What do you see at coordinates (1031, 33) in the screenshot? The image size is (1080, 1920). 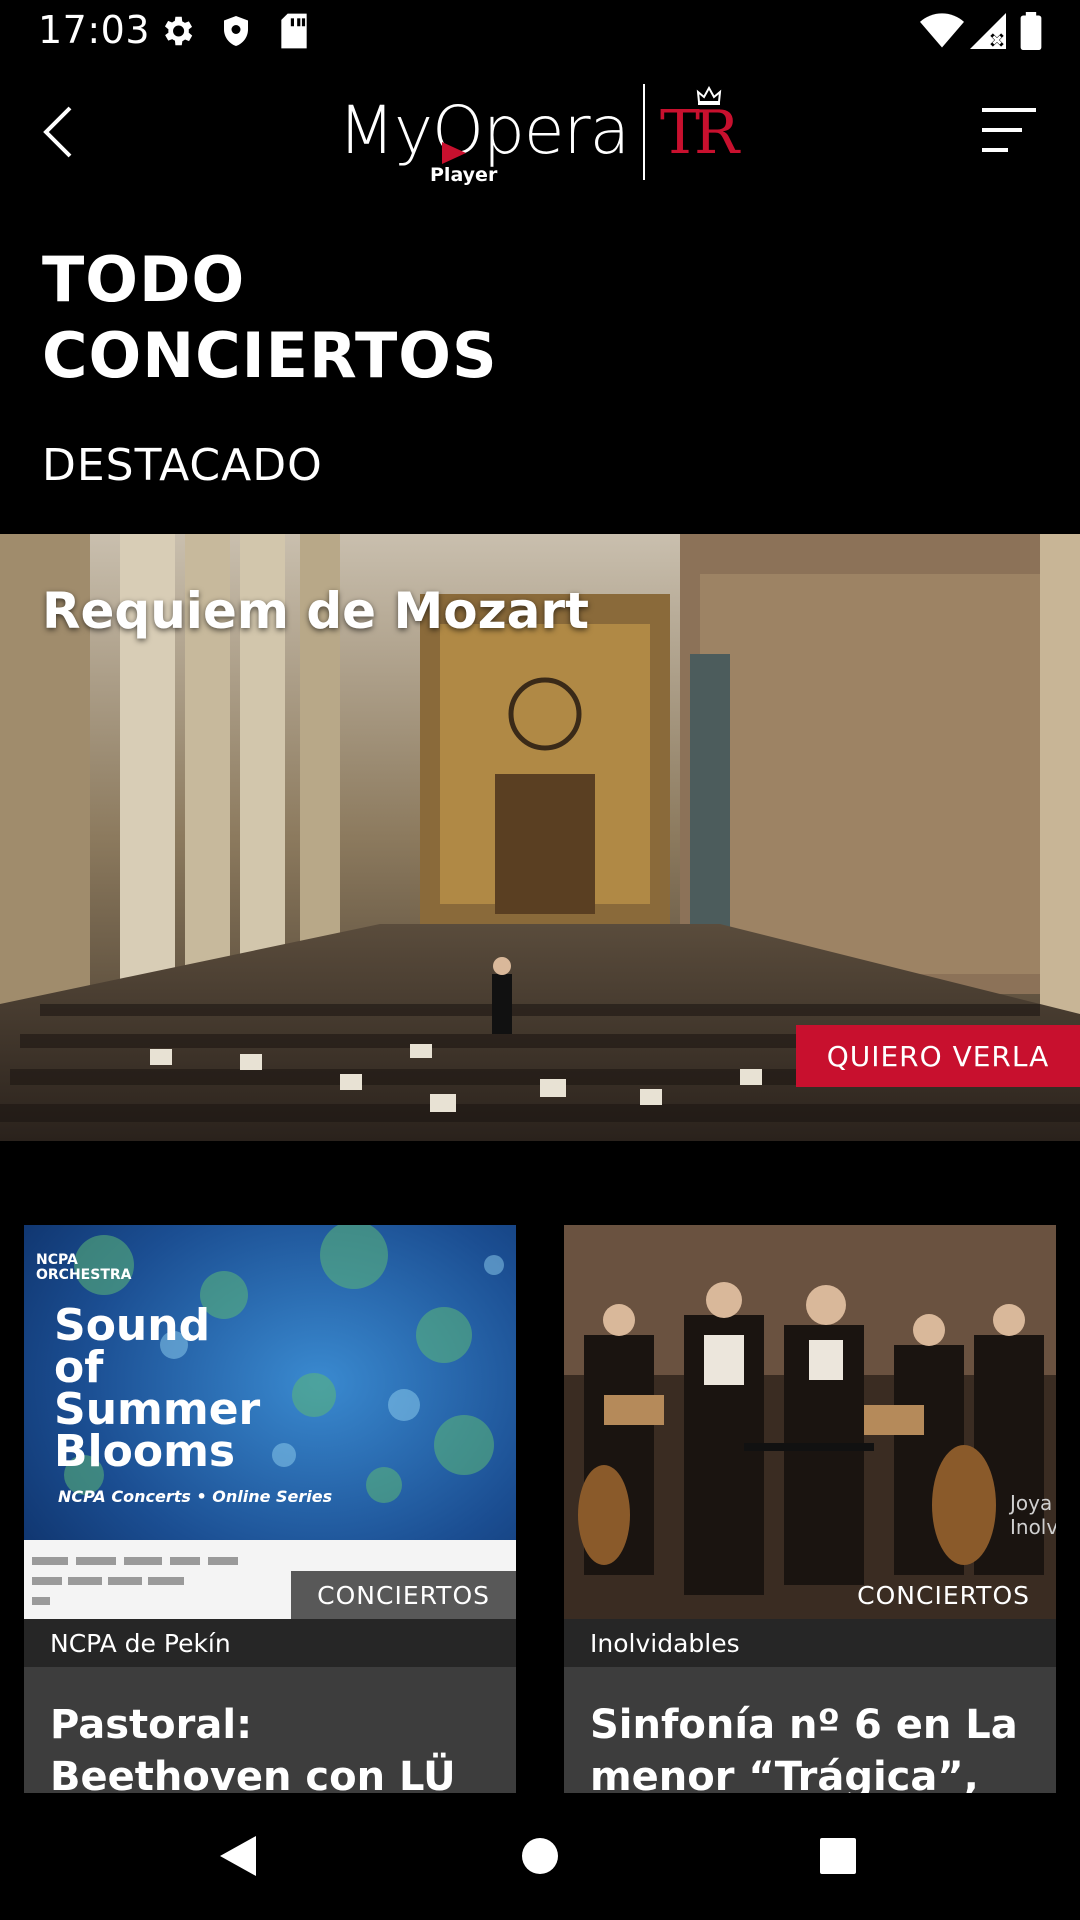 I see `battery-icon` at bounding box center [1031, 33].